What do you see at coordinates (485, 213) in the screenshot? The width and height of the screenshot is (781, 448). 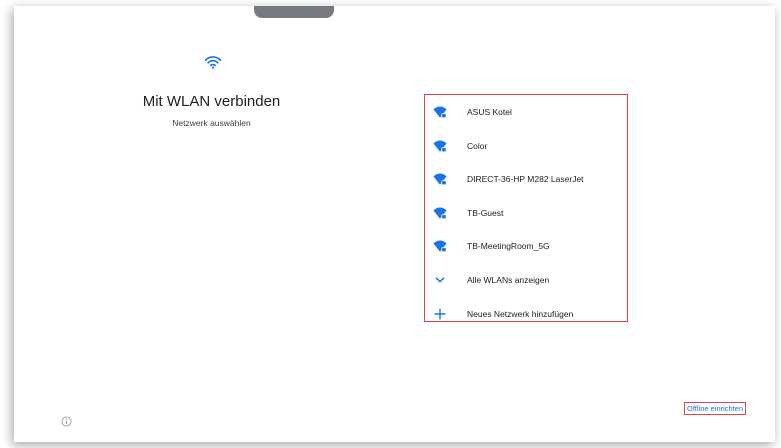 I see `network-name: TB-Guest` at bounding box center [485, 213].